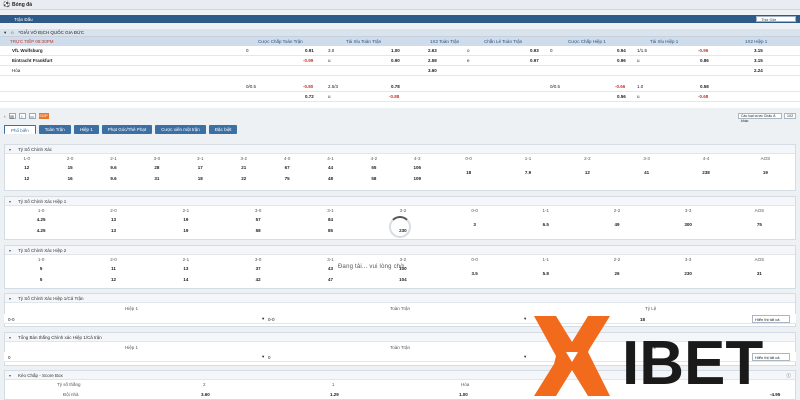  What do you see at coordinates (527, 172) in the screenshot?
I see `odds-value: 7.9` at bounding box center [527, 172].